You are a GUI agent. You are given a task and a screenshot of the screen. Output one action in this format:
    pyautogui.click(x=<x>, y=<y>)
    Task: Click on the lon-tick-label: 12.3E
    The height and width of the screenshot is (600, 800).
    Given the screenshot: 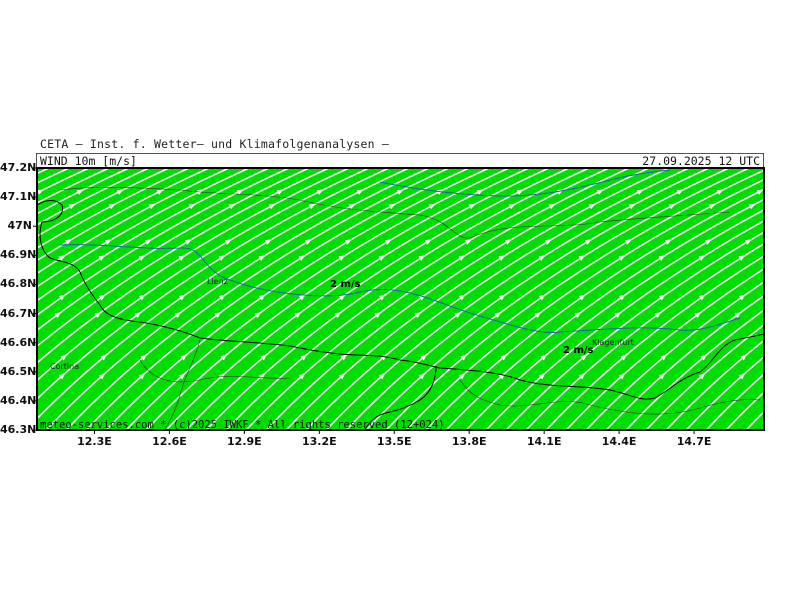 What is the action you would take?
    pyautogui.click(x=94, y=441)
    